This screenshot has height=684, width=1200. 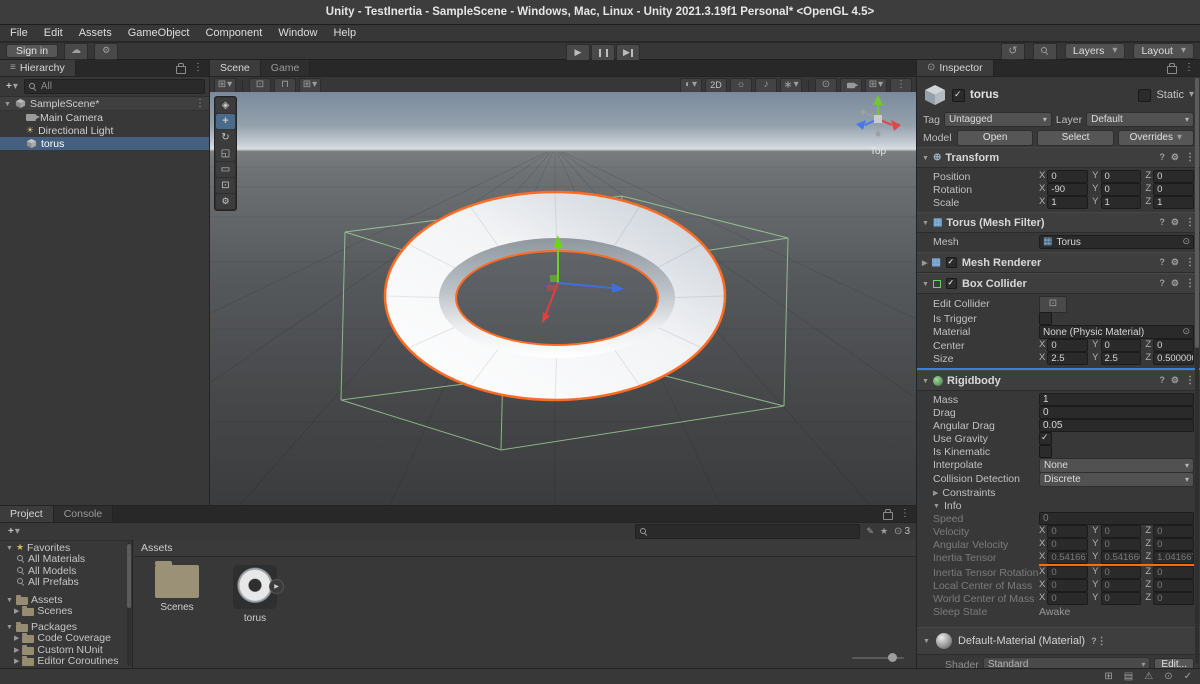 What do you see at coordinates (129, 604) in the screenshot?
I see `project-tree-scrollbar` at bounding box center [129, 604].